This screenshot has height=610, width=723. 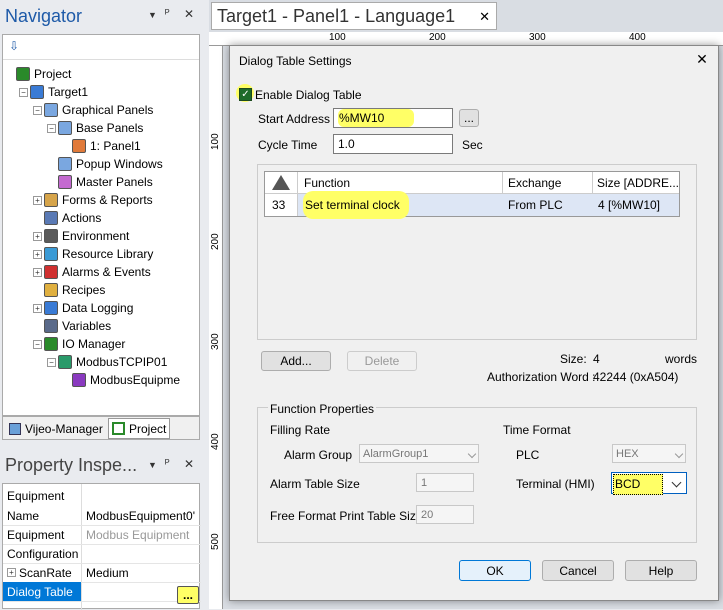 I want to click on navigator-dropdown-icon: ▼, so click(x=152, y=15).